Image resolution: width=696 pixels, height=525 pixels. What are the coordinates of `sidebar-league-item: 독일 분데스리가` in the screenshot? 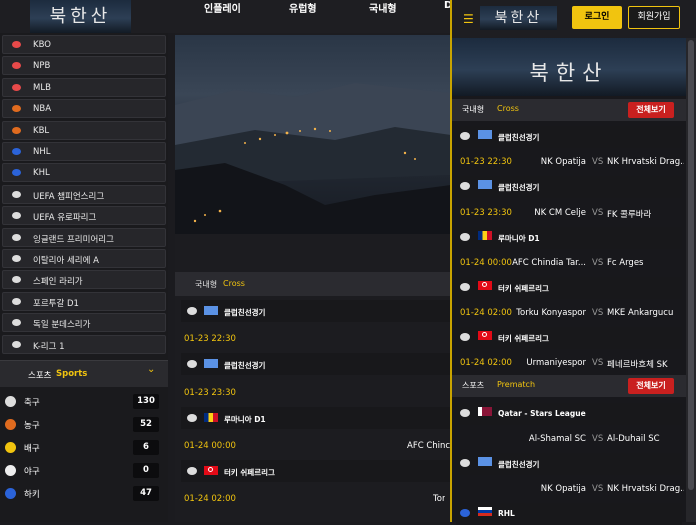 It's located at (84, 323).